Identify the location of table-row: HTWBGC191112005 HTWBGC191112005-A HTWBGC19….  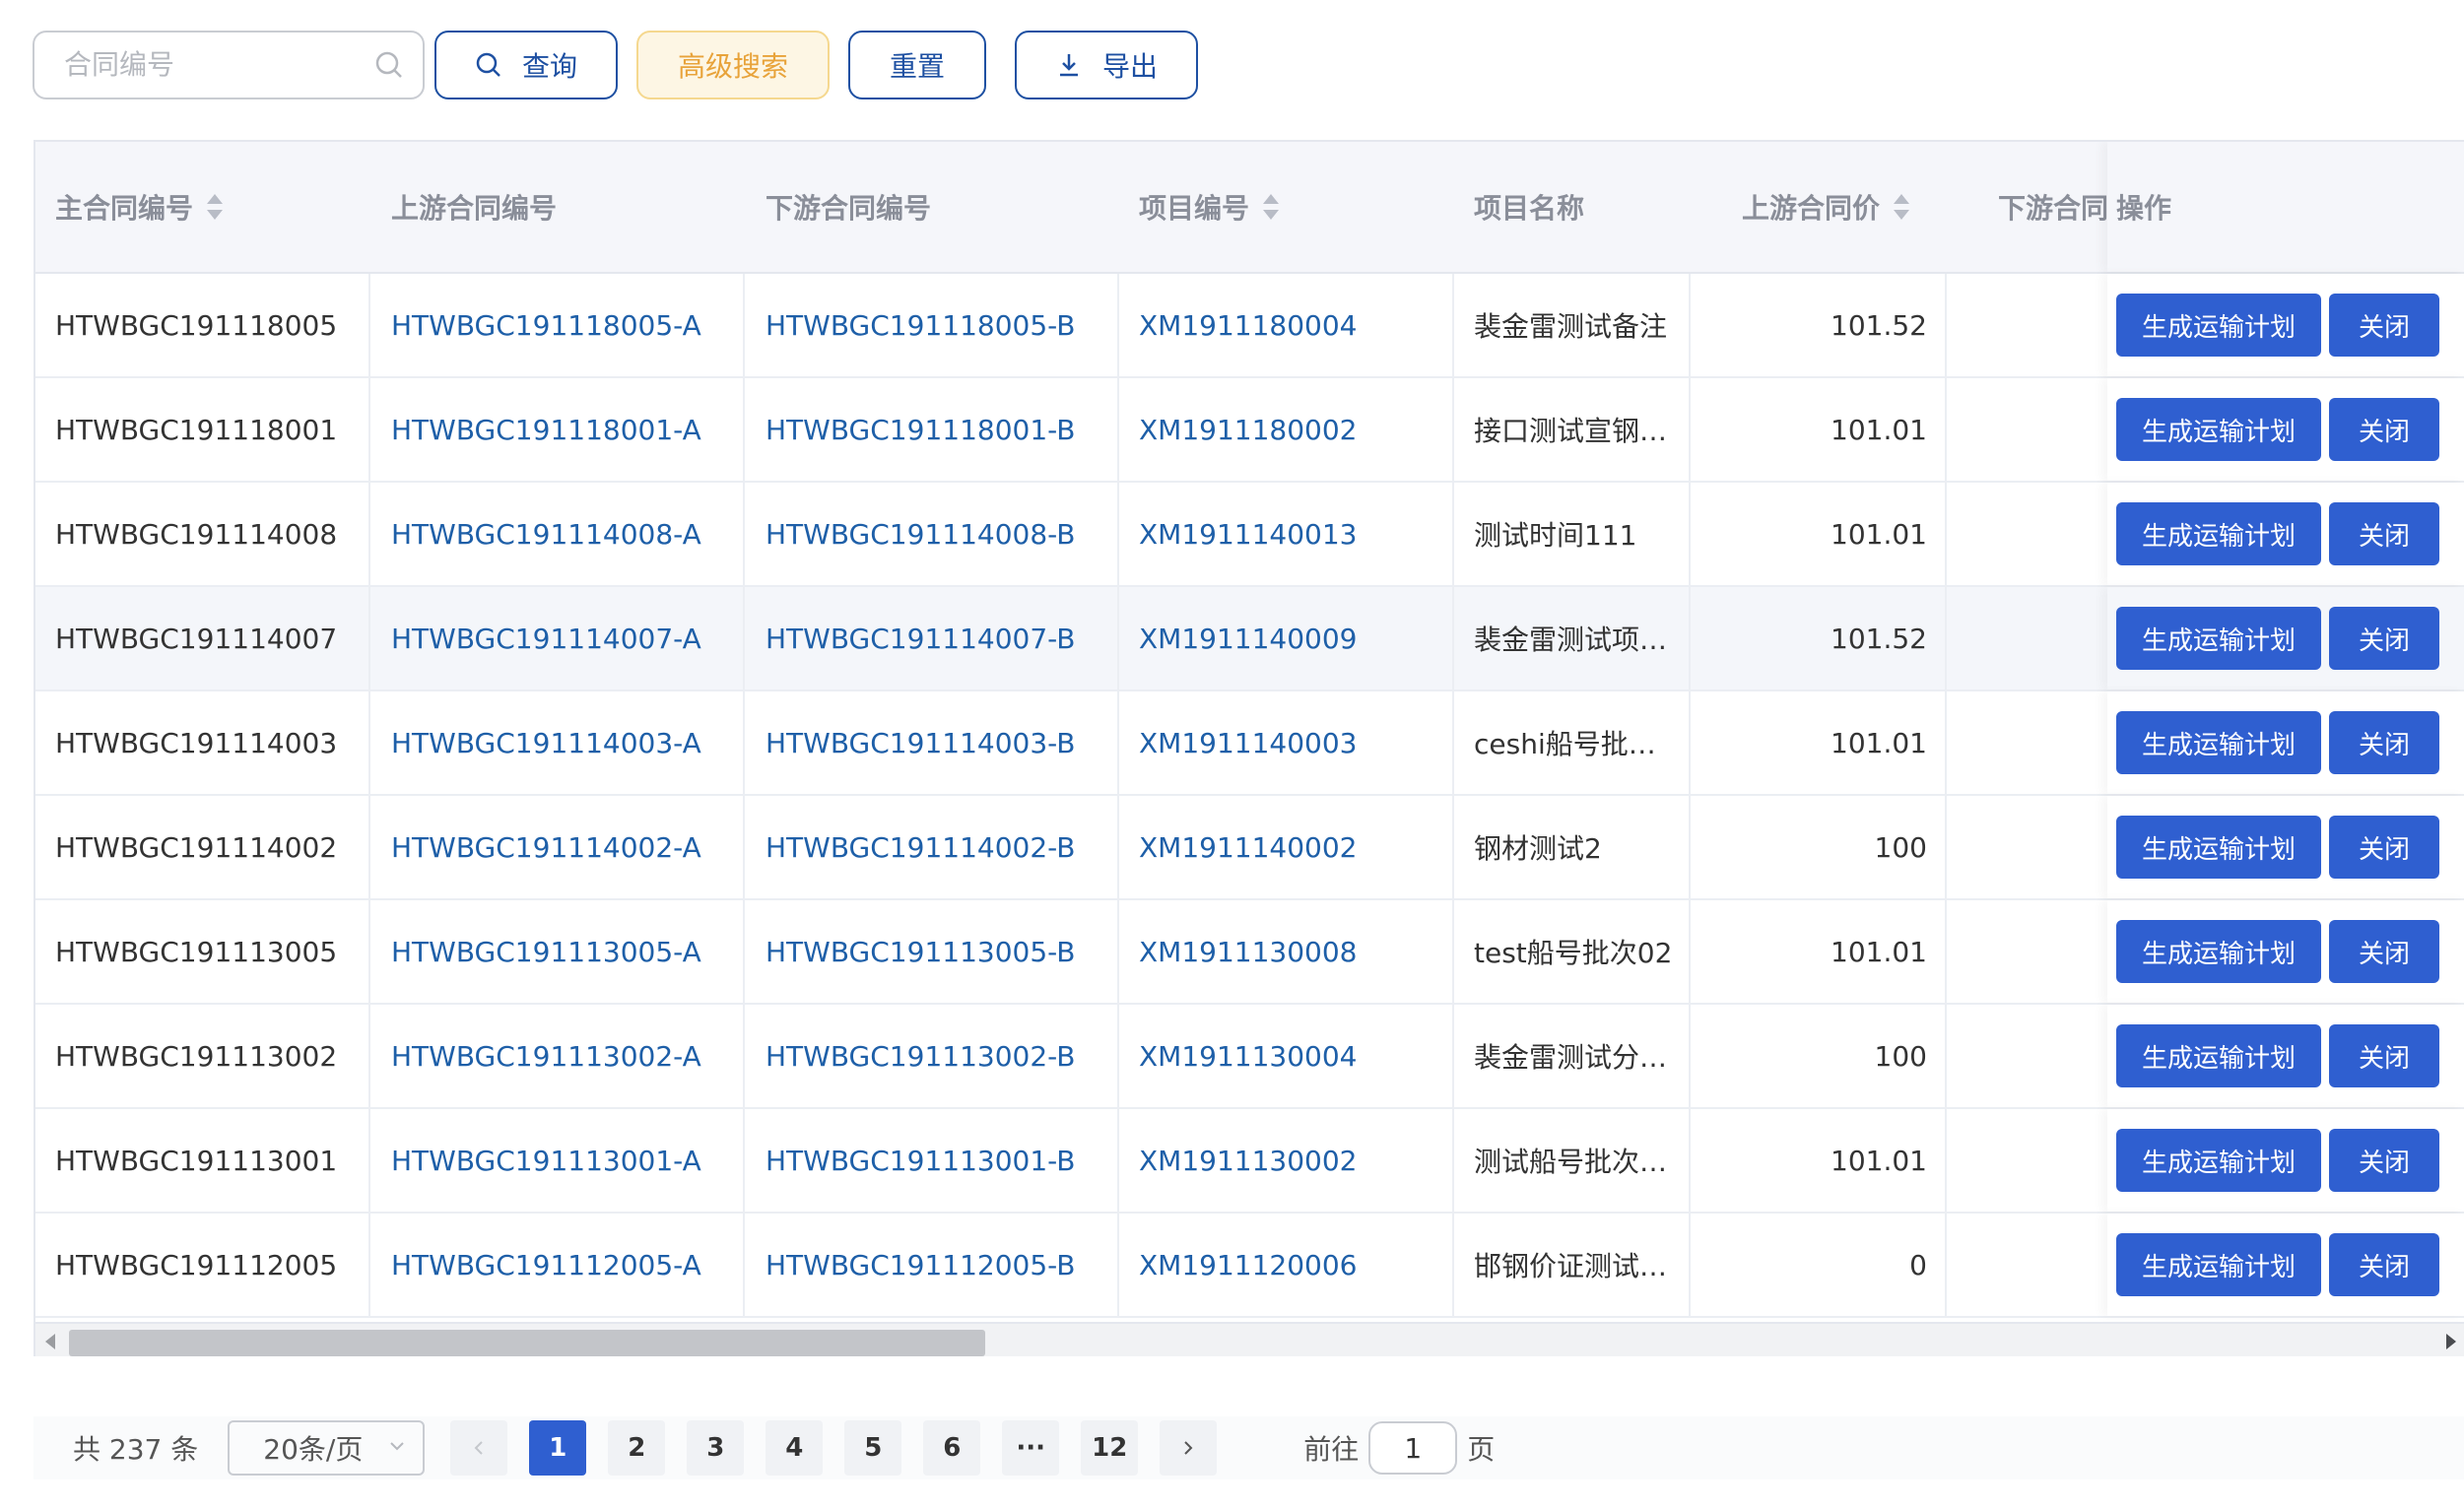
(1250, 1266).